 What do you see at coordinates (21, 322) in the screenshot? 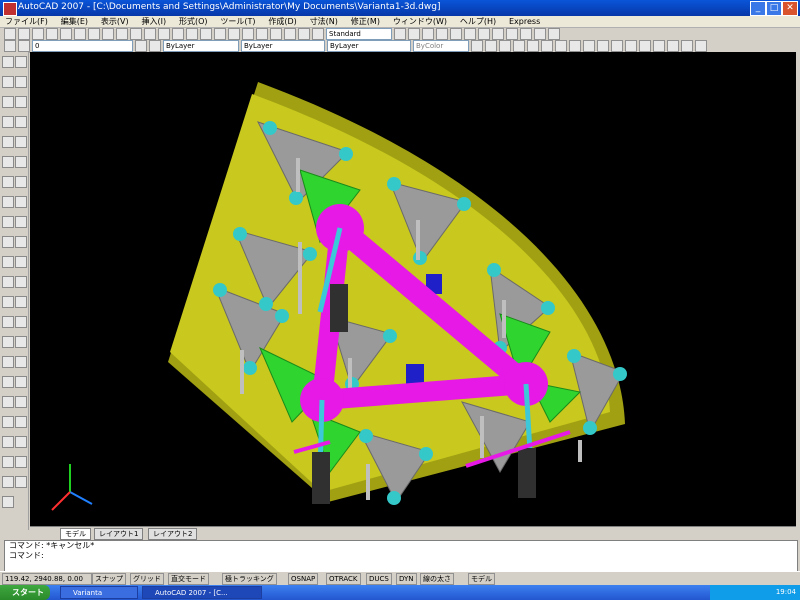
I see `stretch-icon` at bounding box center [21, 322].